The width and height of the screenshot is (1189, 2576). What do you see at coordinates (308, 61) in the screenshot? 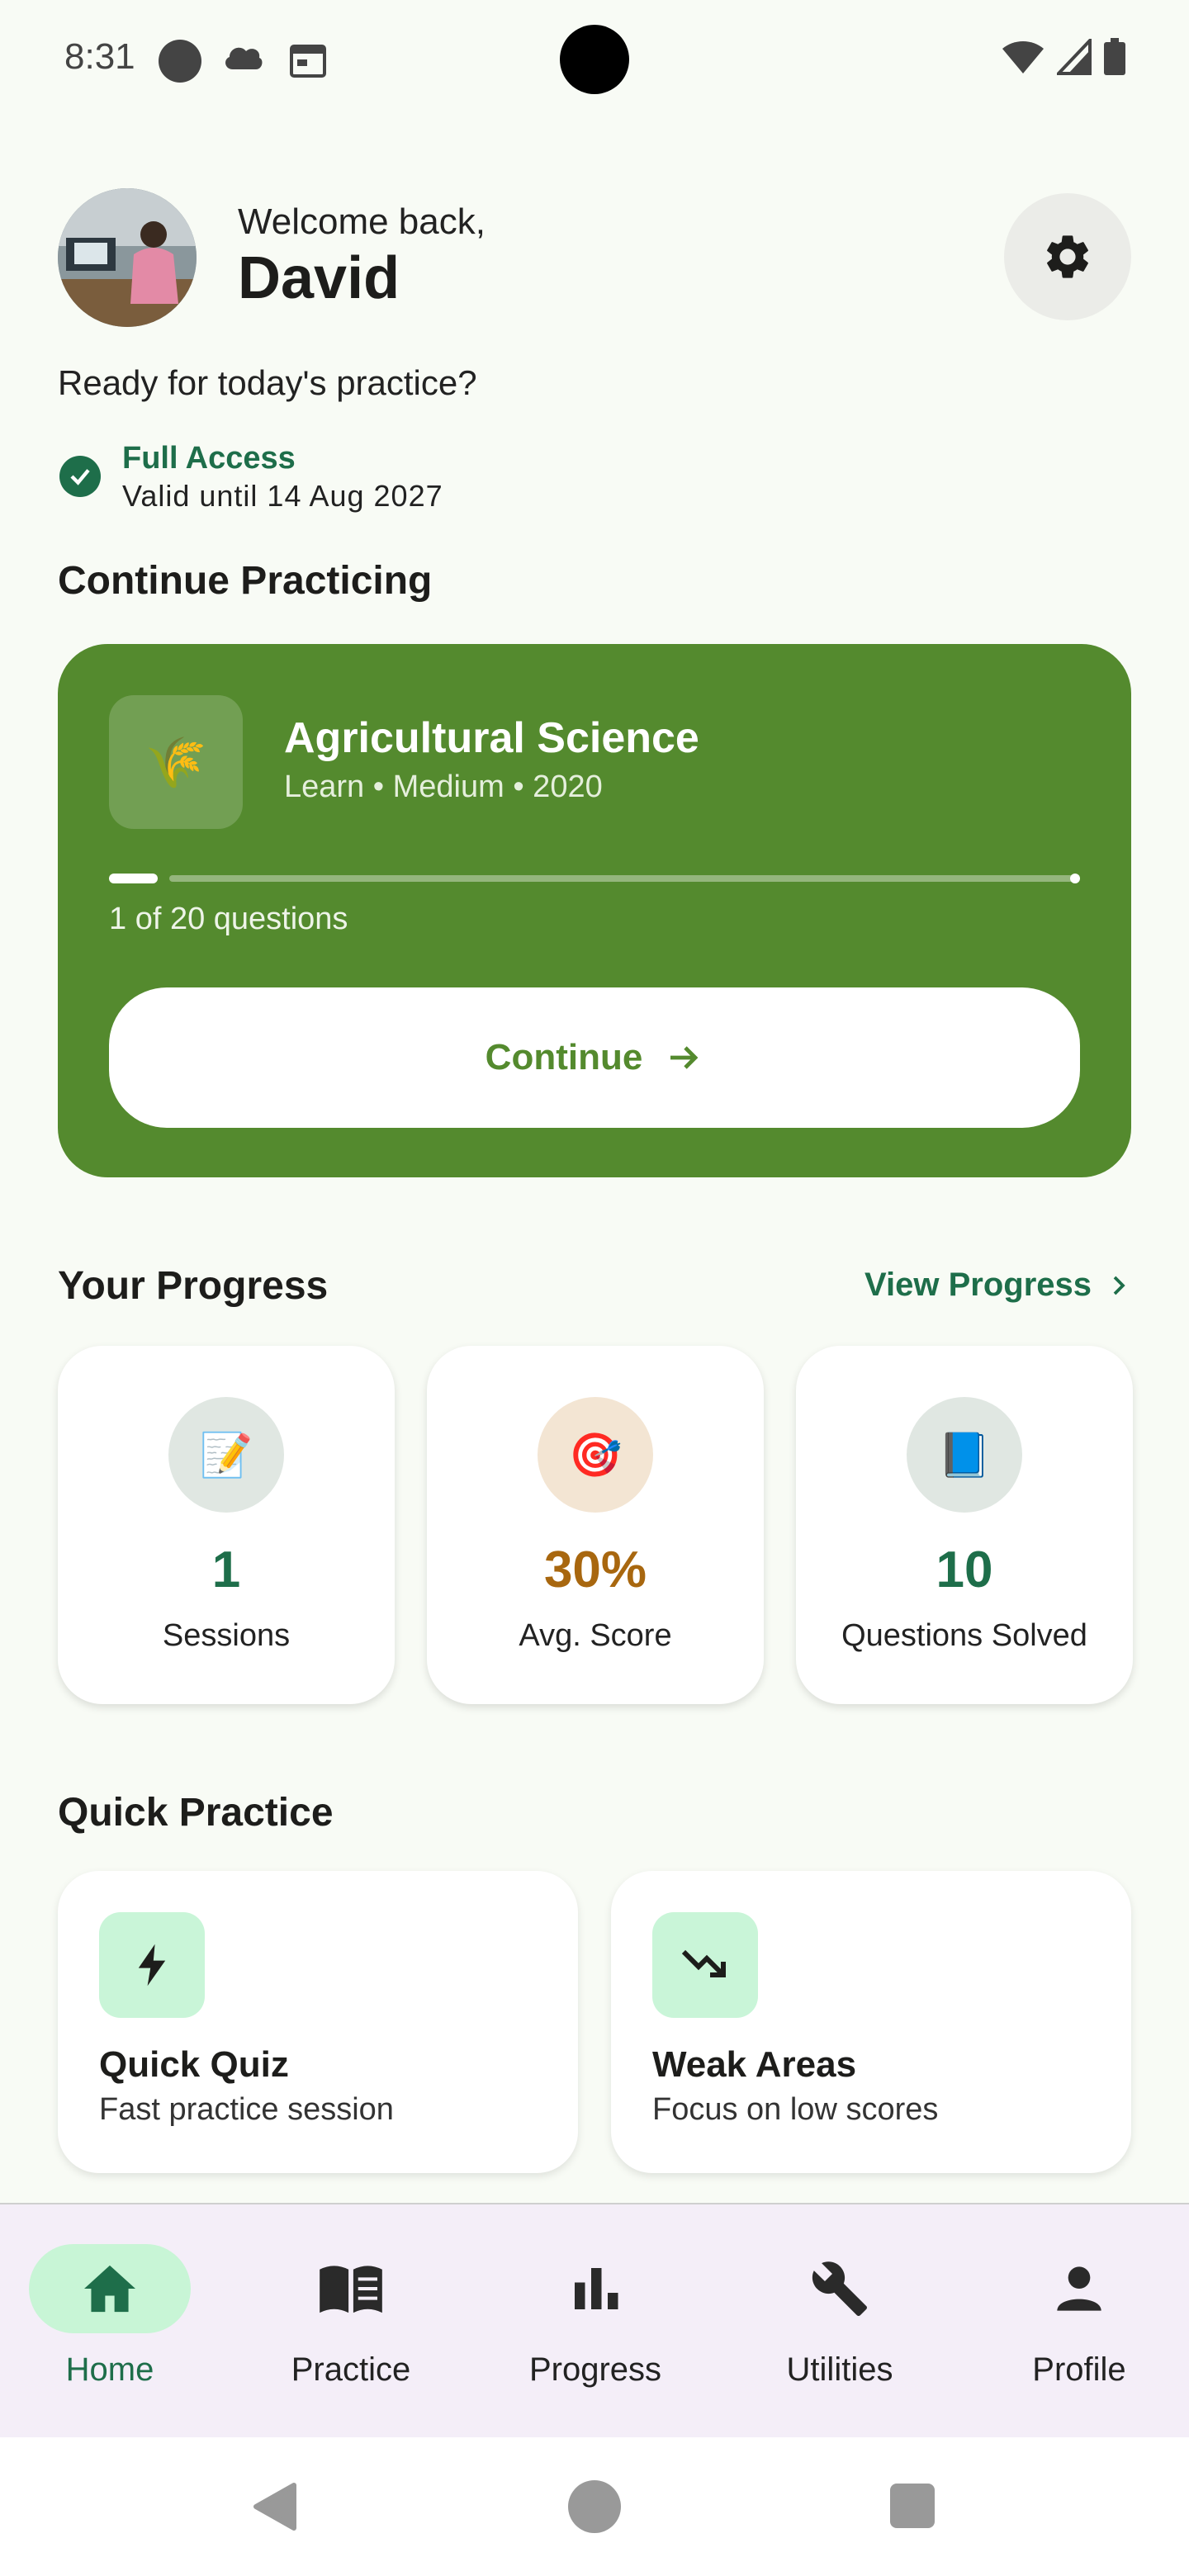
I see `calendar-icon` at bounding box center [308, 61].